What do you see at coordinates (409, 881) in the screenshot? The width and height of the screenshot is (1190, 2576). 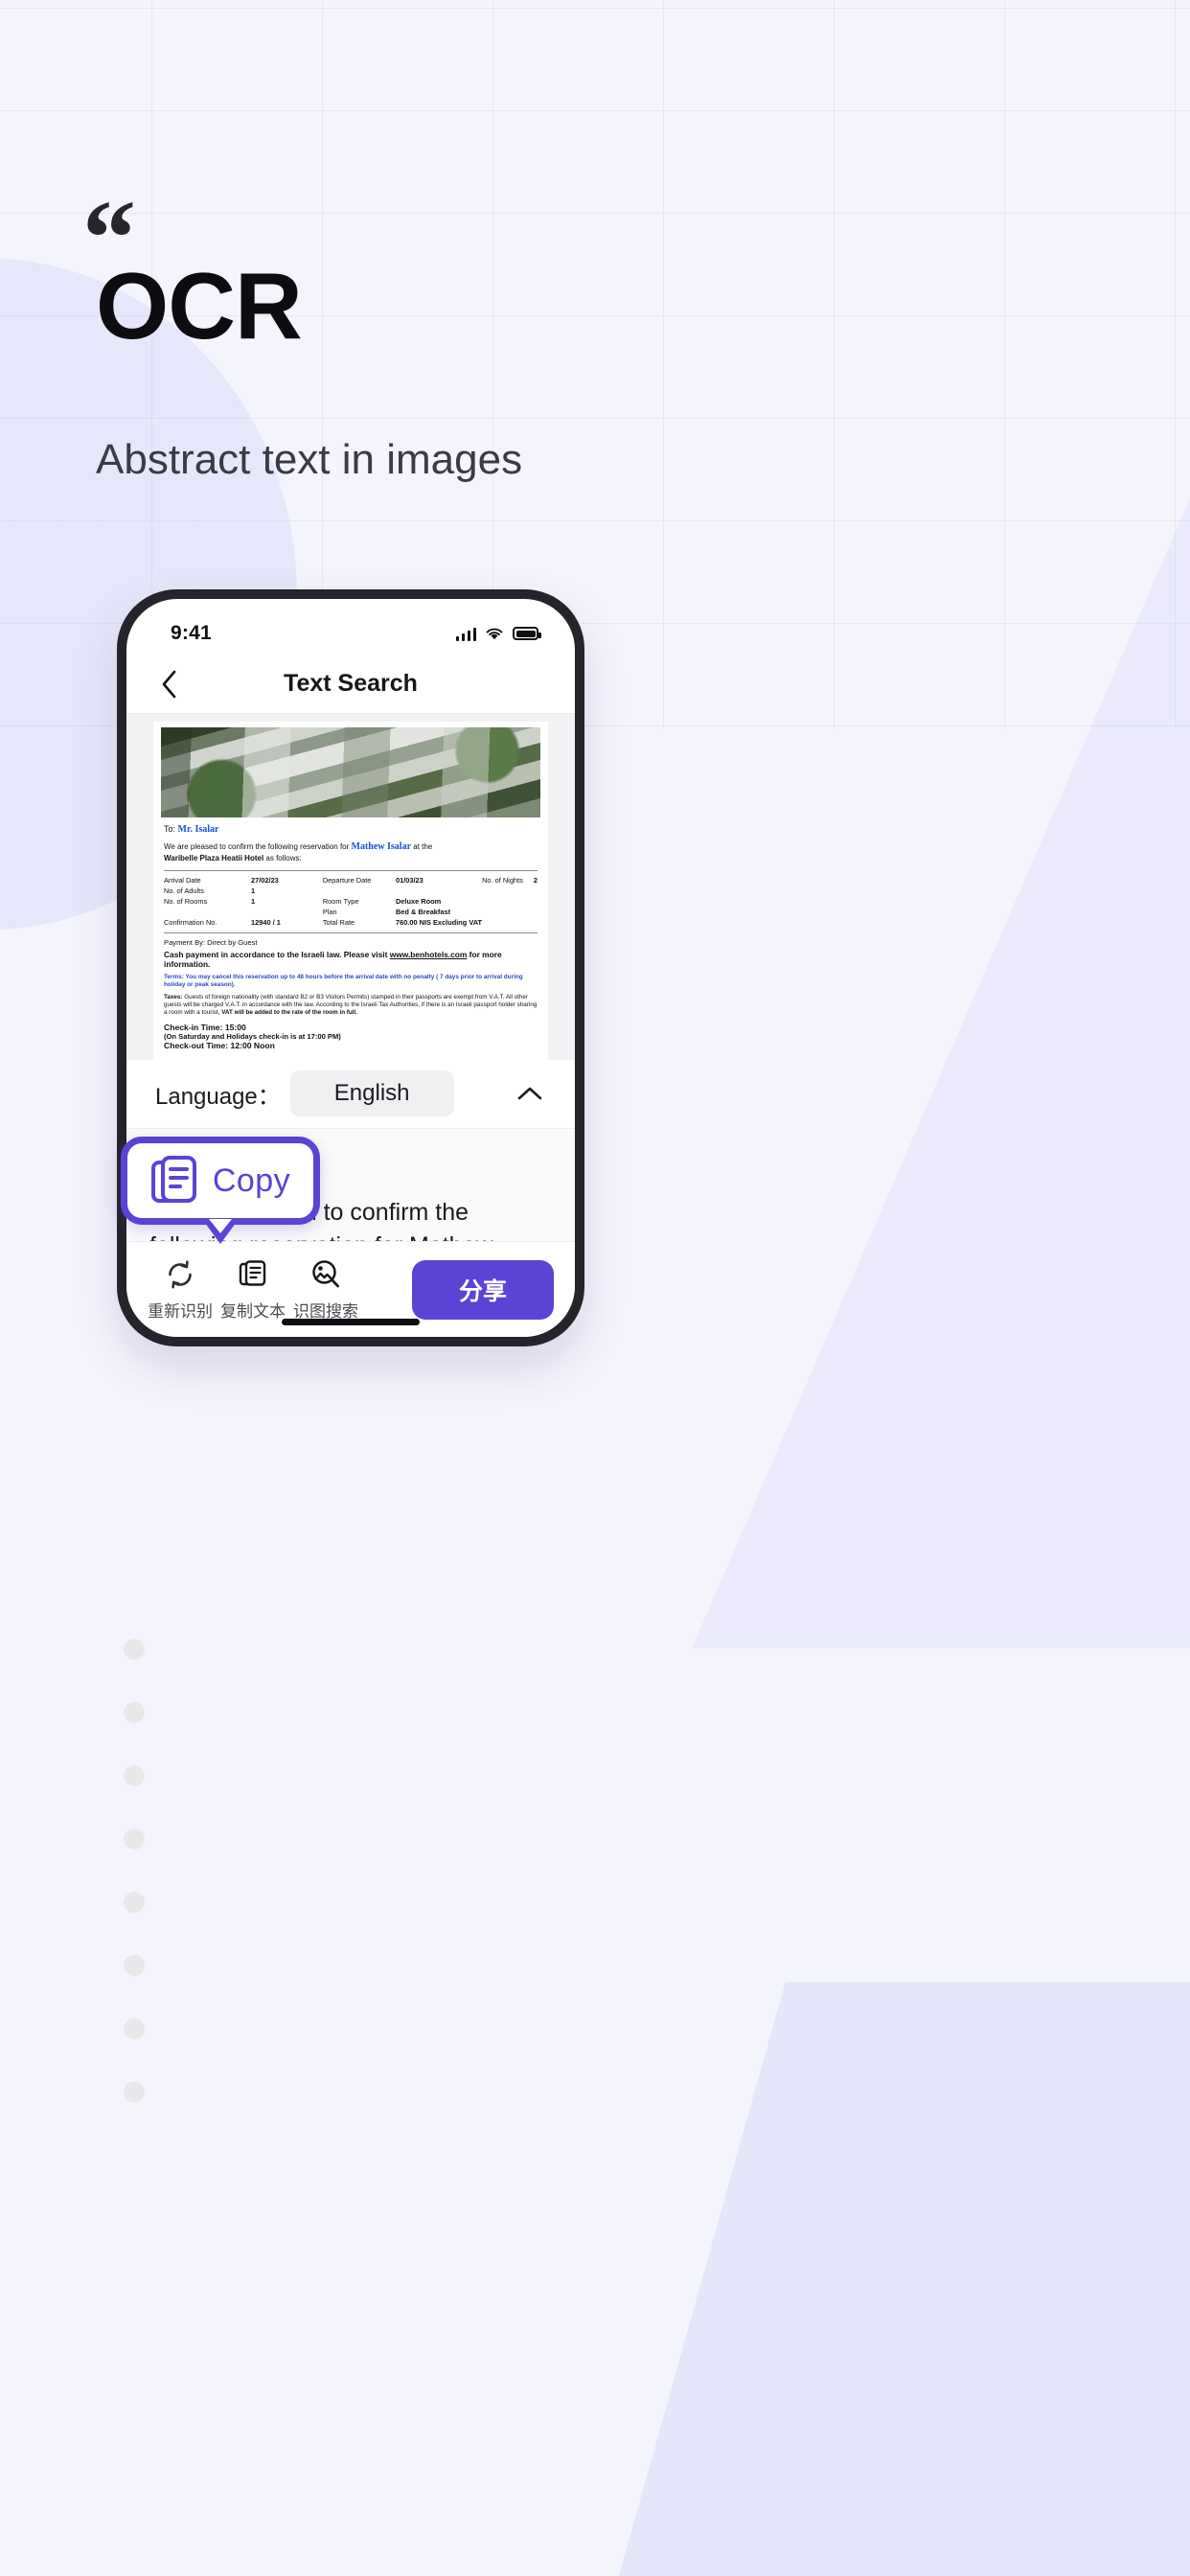 I see `cell-value: 01/03/23` at bounding box center [409, 881].